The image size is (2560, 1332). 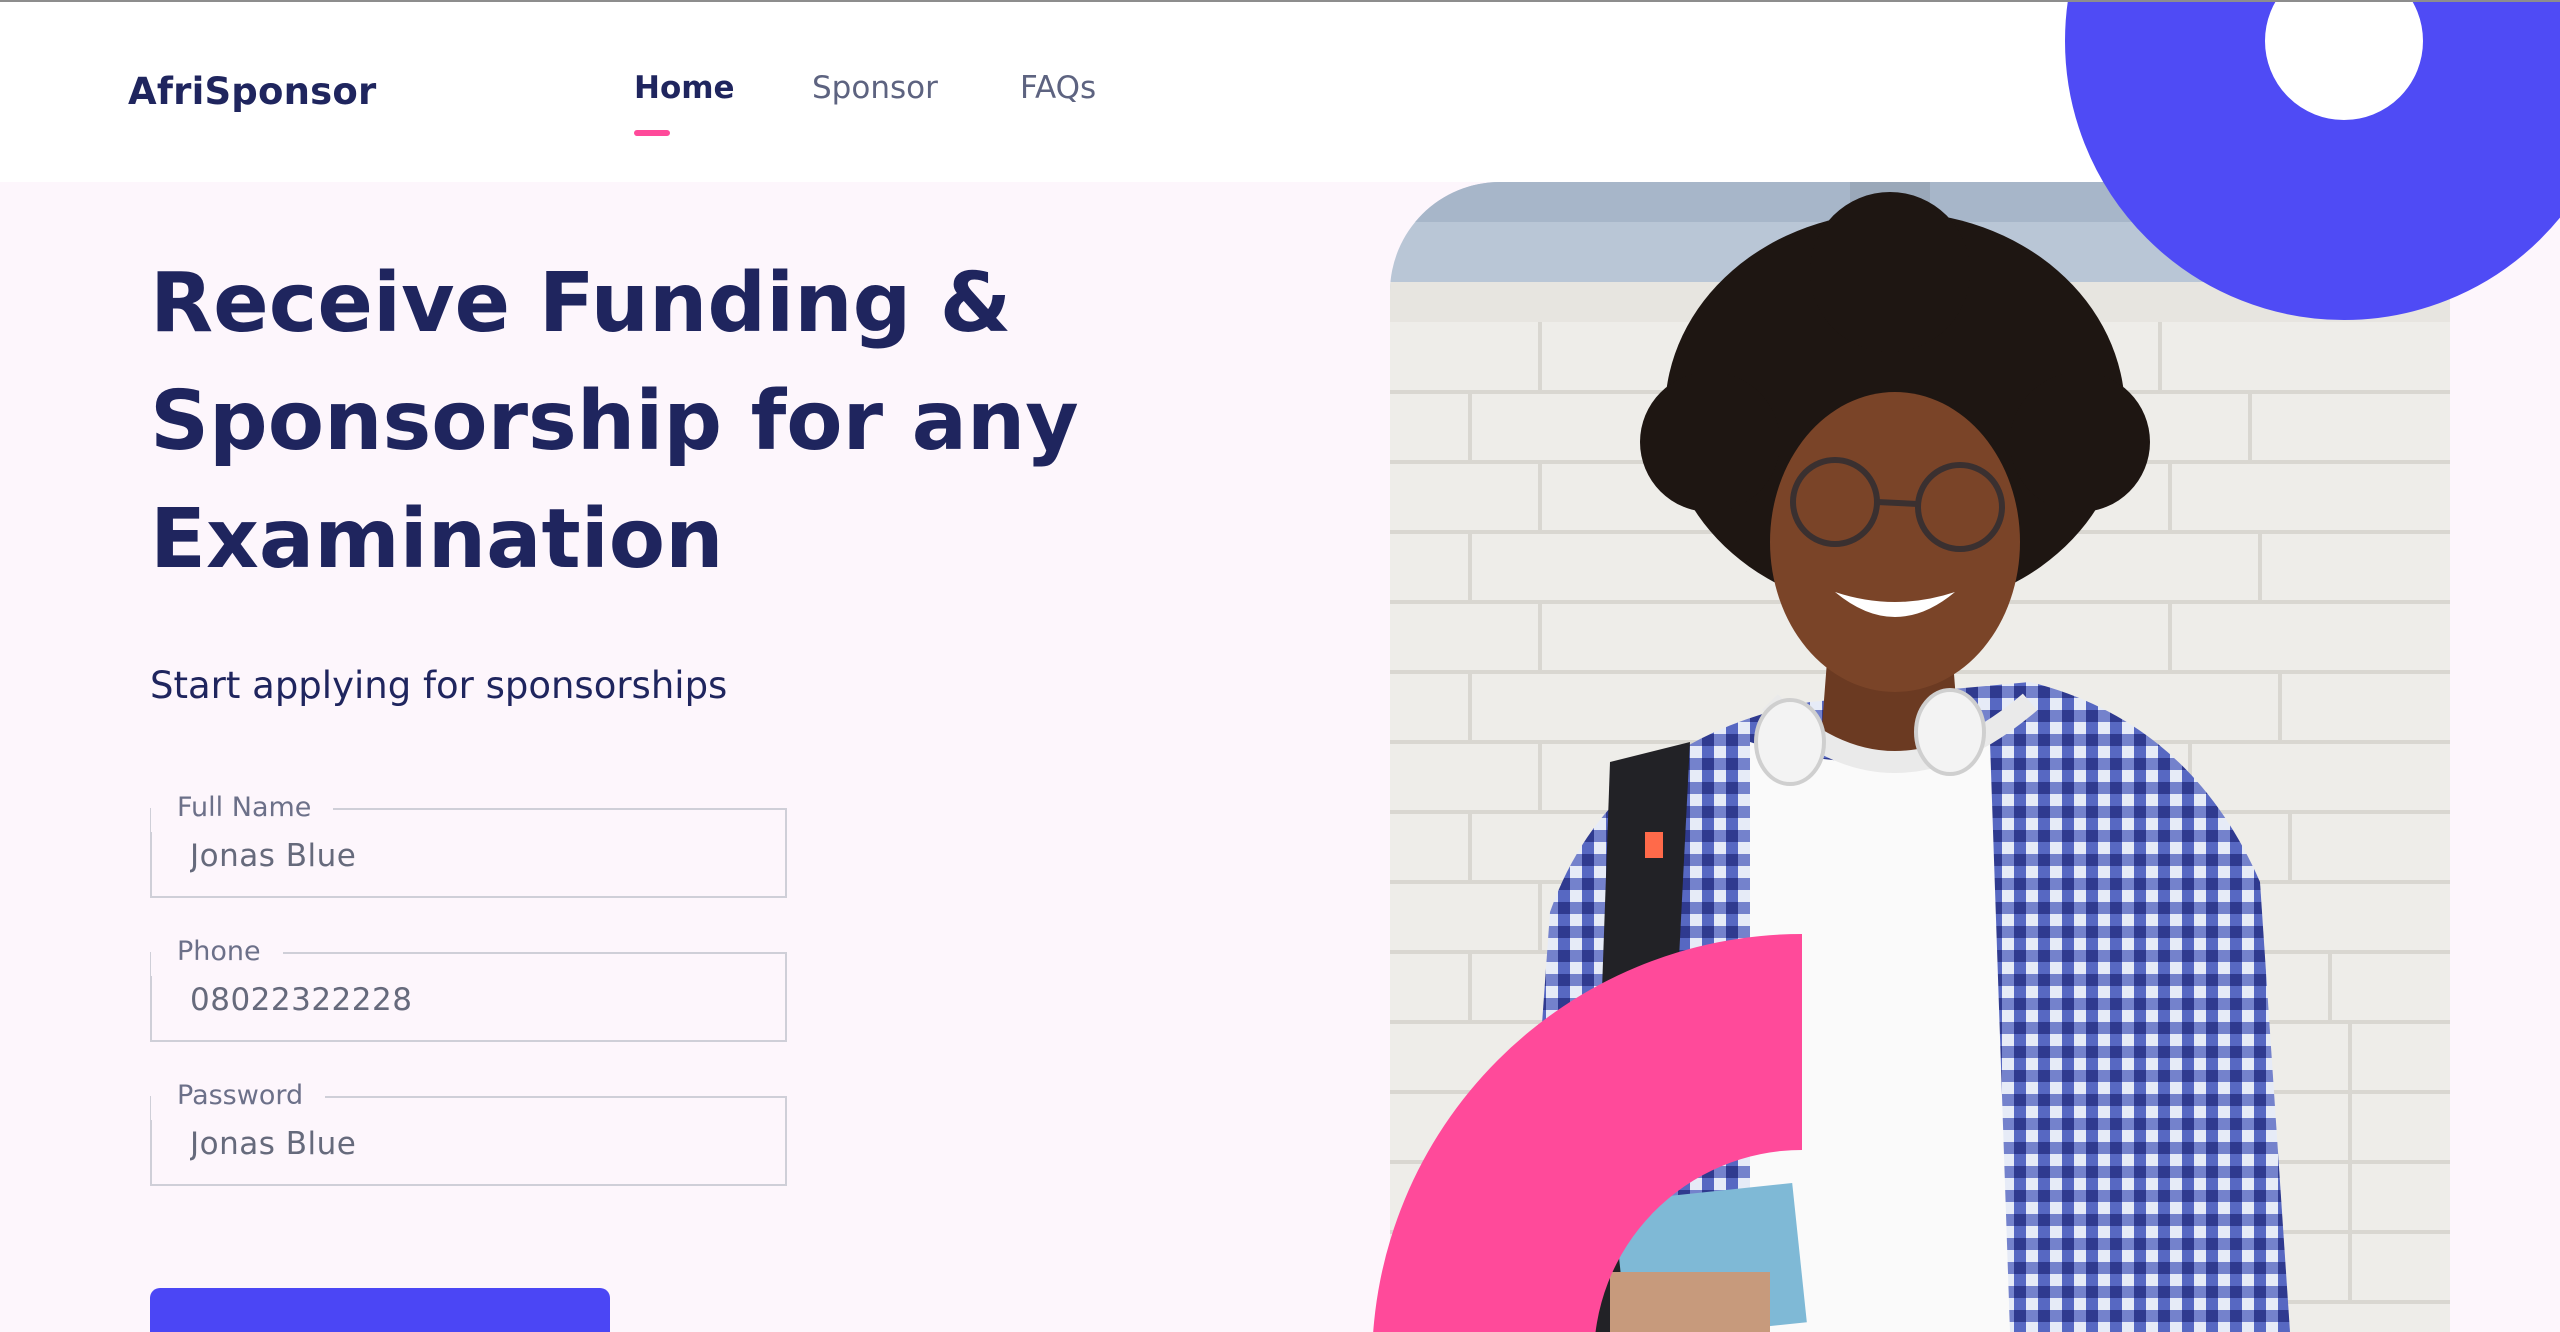 What do you see at coordinates (252, 91) in the screenshot?
I see `brand-logo: AfriSponsor` at bounding box center [252, 91].